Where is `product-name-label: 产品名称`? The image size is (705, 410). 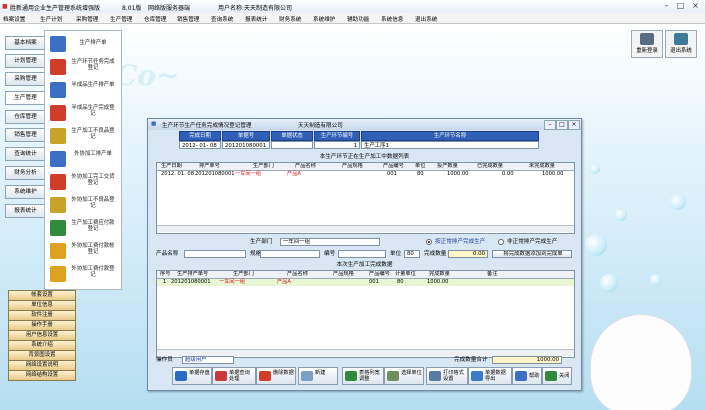 product-name-label: 产品名称 is located at coordinates (167, 254).